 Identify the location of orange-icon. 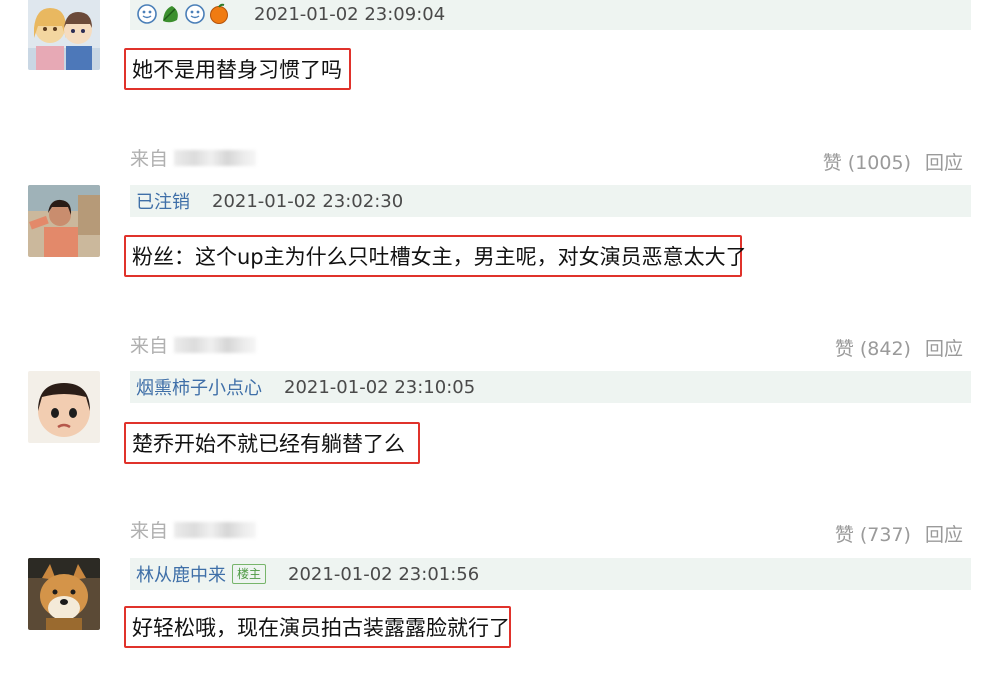
(219, 13).